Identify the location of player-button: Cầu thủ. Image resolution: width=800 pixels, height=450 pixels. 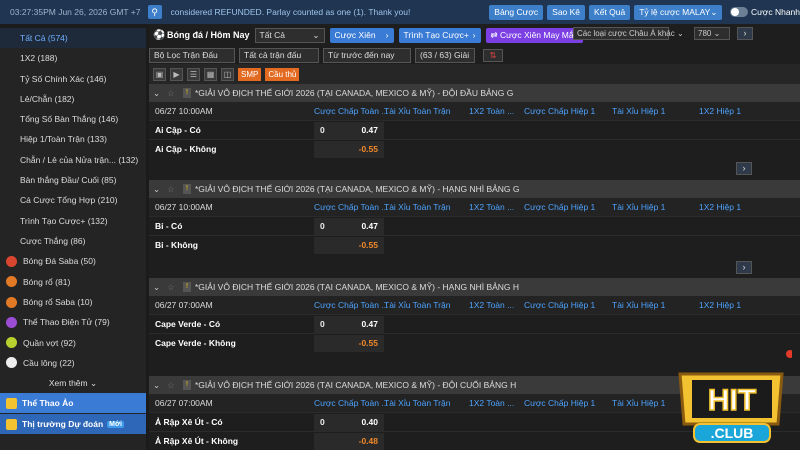
(282, 74).